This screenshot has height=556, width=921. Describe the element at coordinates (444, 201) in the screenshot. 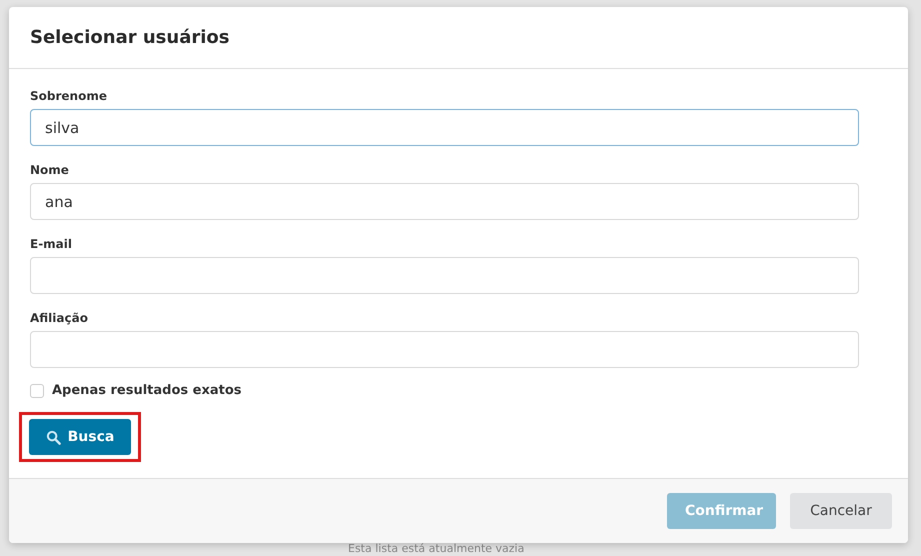

I see `input-field: ana` at that location.